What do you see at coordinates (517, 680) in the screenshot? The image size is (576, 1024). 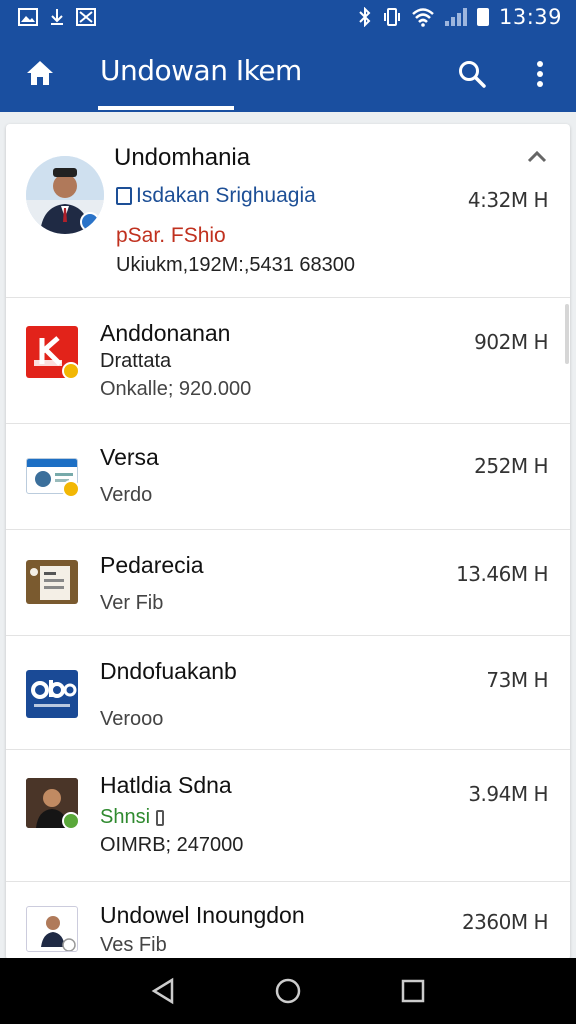 I see `item-size: 73M H` at bounding box center [517, 680].